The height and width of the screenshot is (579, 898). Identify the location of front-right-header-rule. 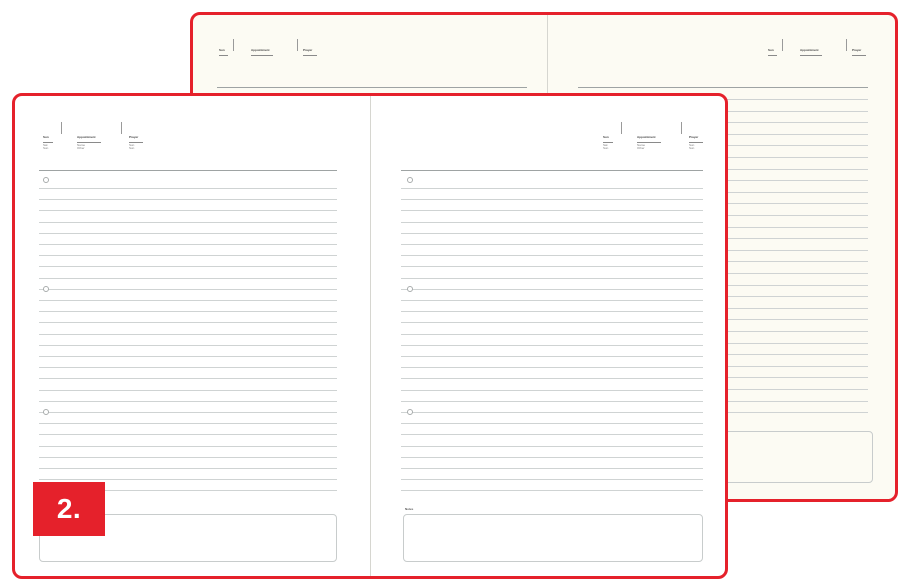
(552, 170).